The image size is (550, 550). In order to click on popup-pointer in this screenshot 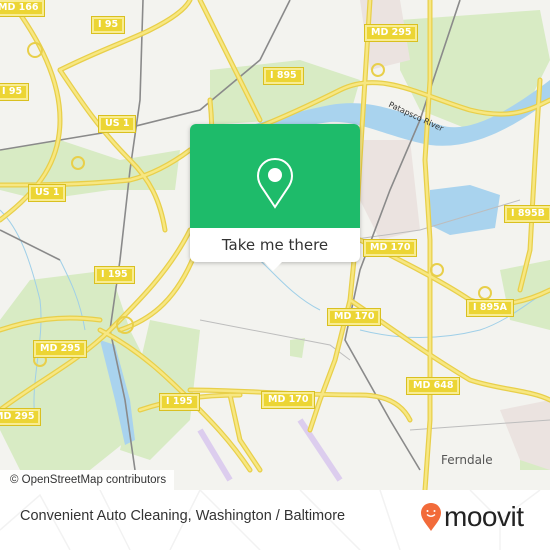, I will do `click(273, 266)`.